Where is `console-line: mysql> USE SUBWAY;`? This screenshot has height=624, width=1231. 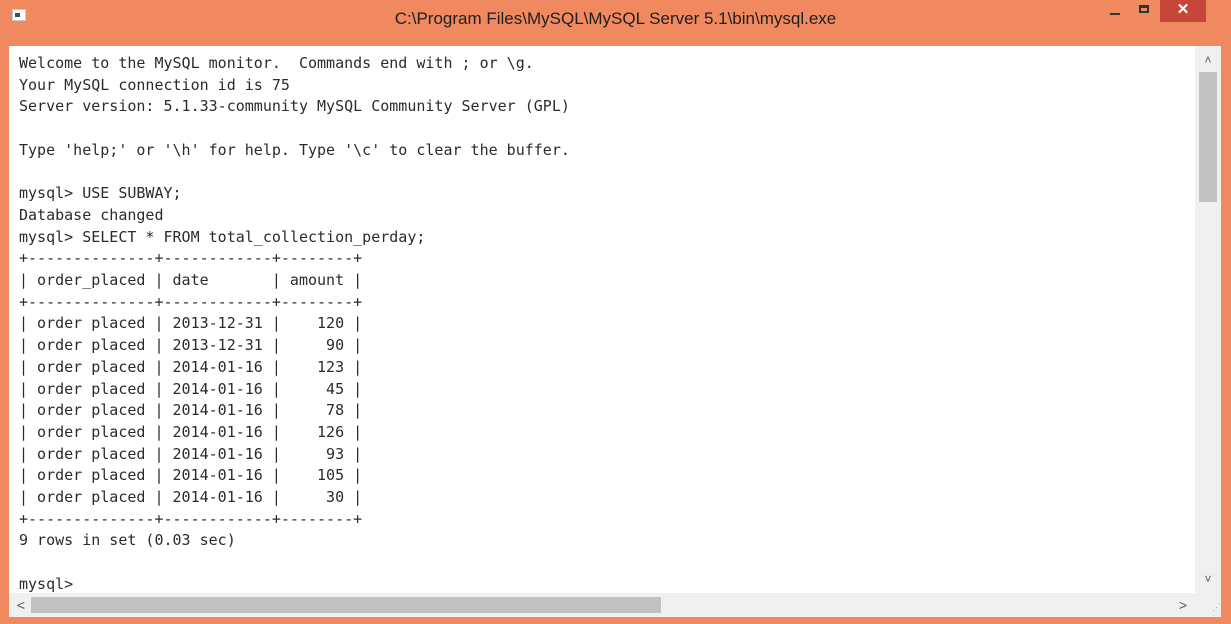
console-line: mysql> USE SUBWAY; is located at coordinates (100, 193).